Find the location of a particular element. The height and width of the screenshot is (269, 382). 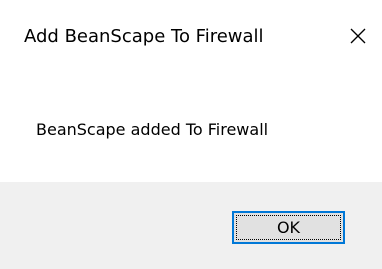

ok-button: OK is located at coordinates (288, 227).